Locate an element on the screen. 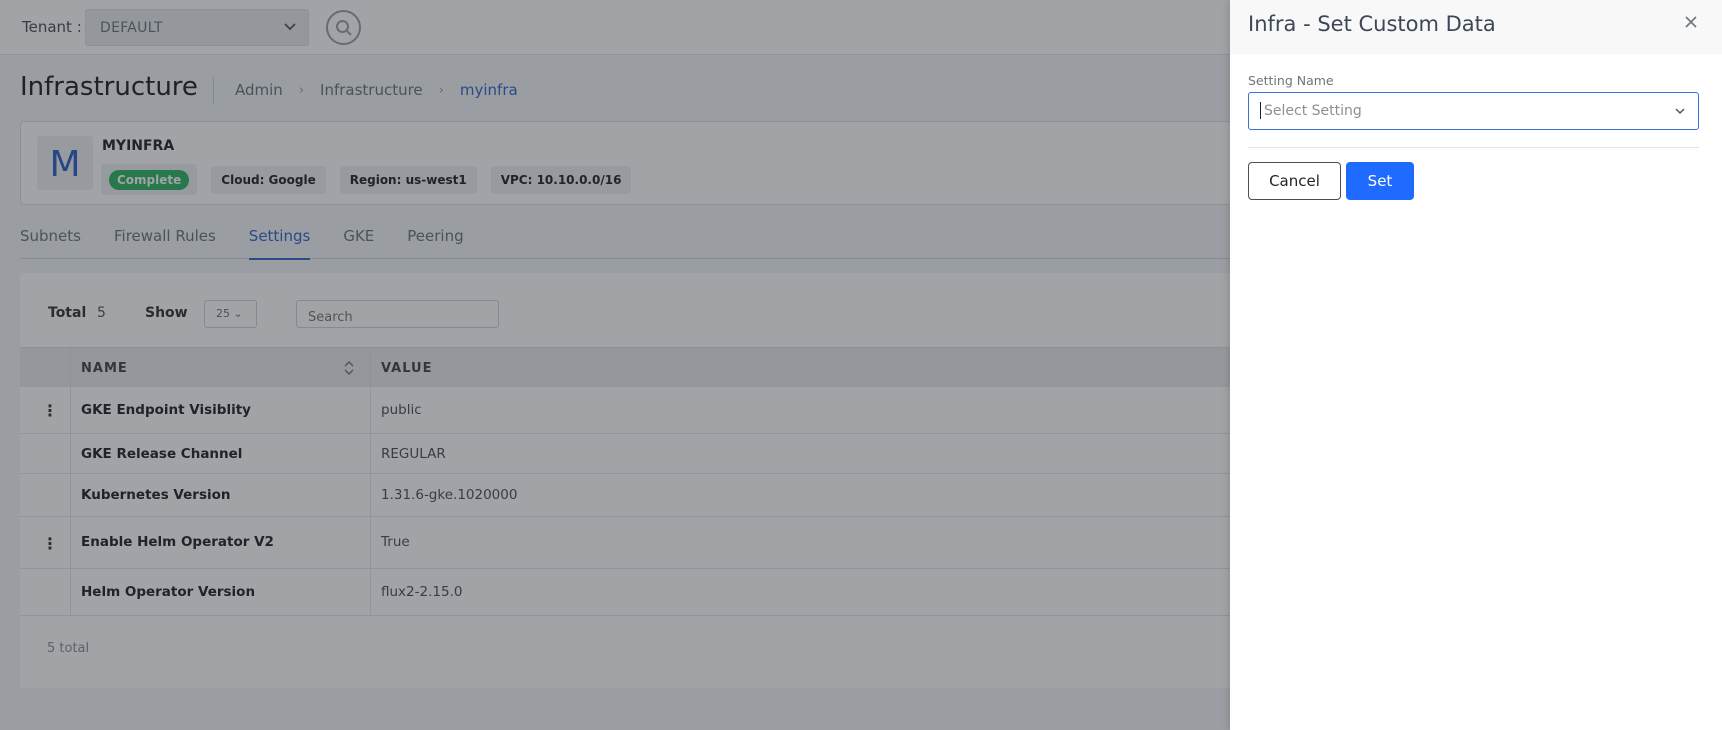 This screenshot has height=730, width=1722. drawer-header: Infra - Set Custom Data is located at coordinates (1476, 27).